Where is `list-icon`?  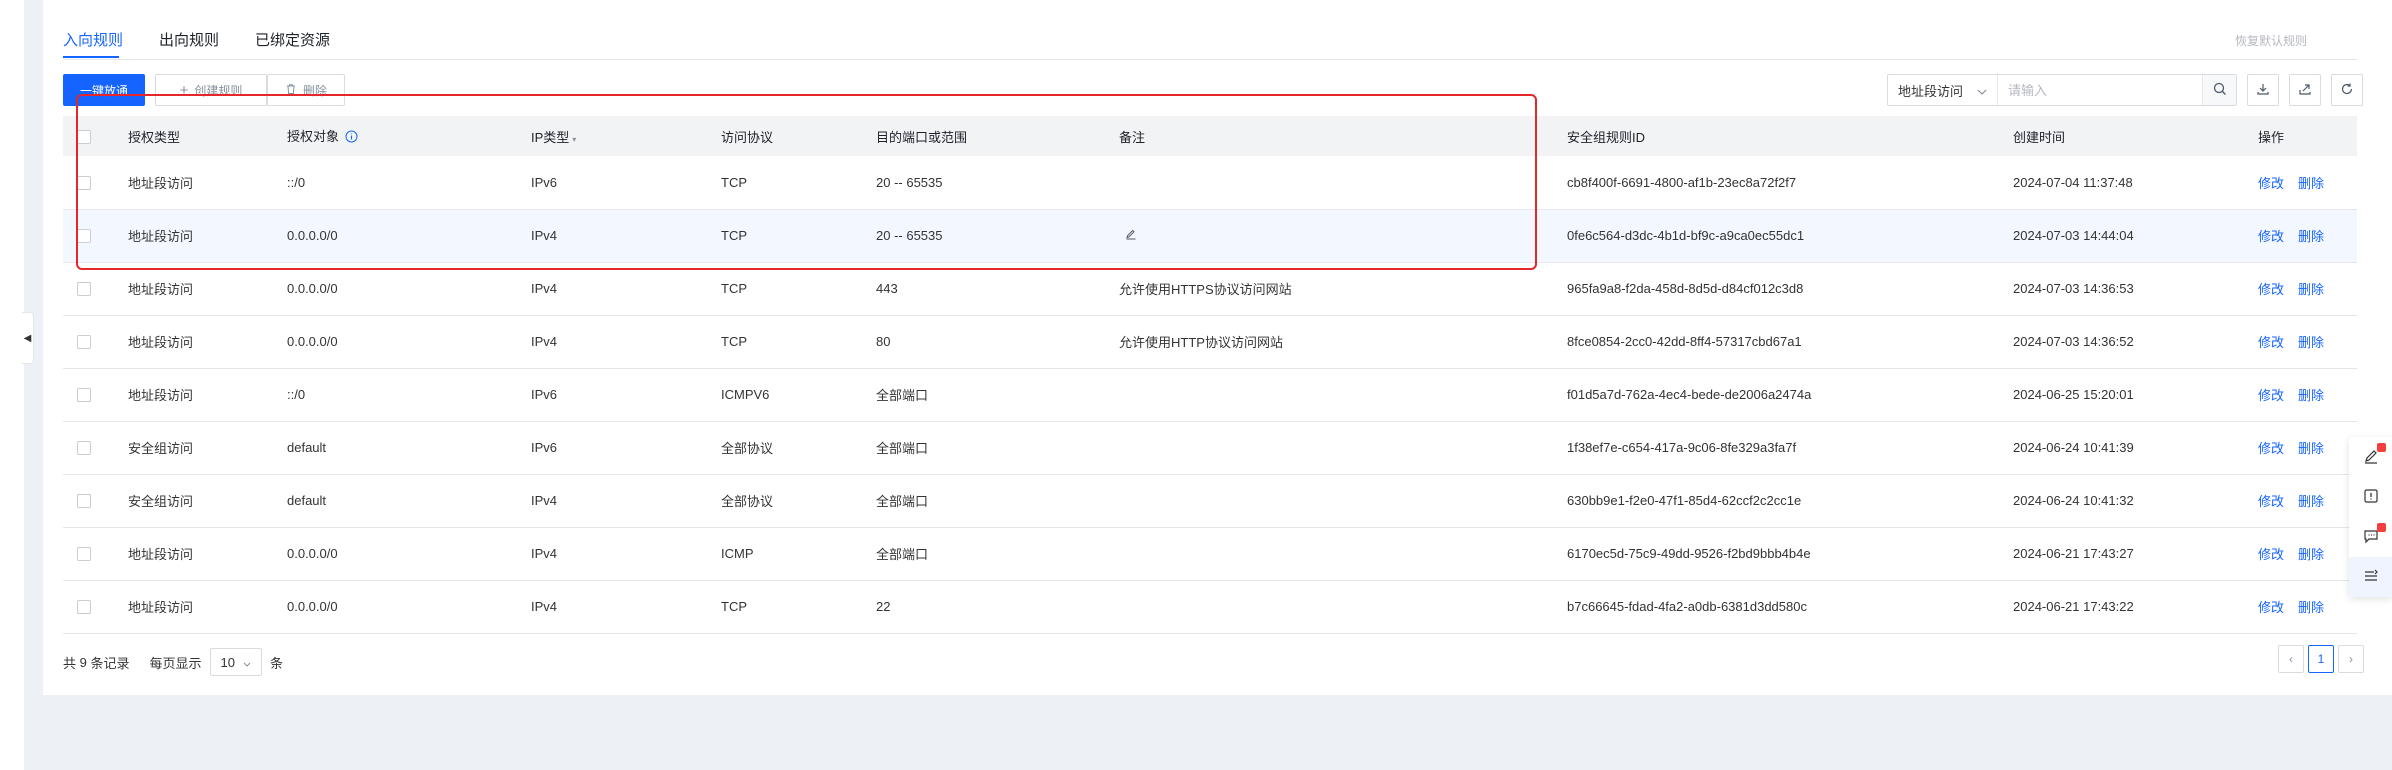
list-icon is located at coordinates (2371, 577).